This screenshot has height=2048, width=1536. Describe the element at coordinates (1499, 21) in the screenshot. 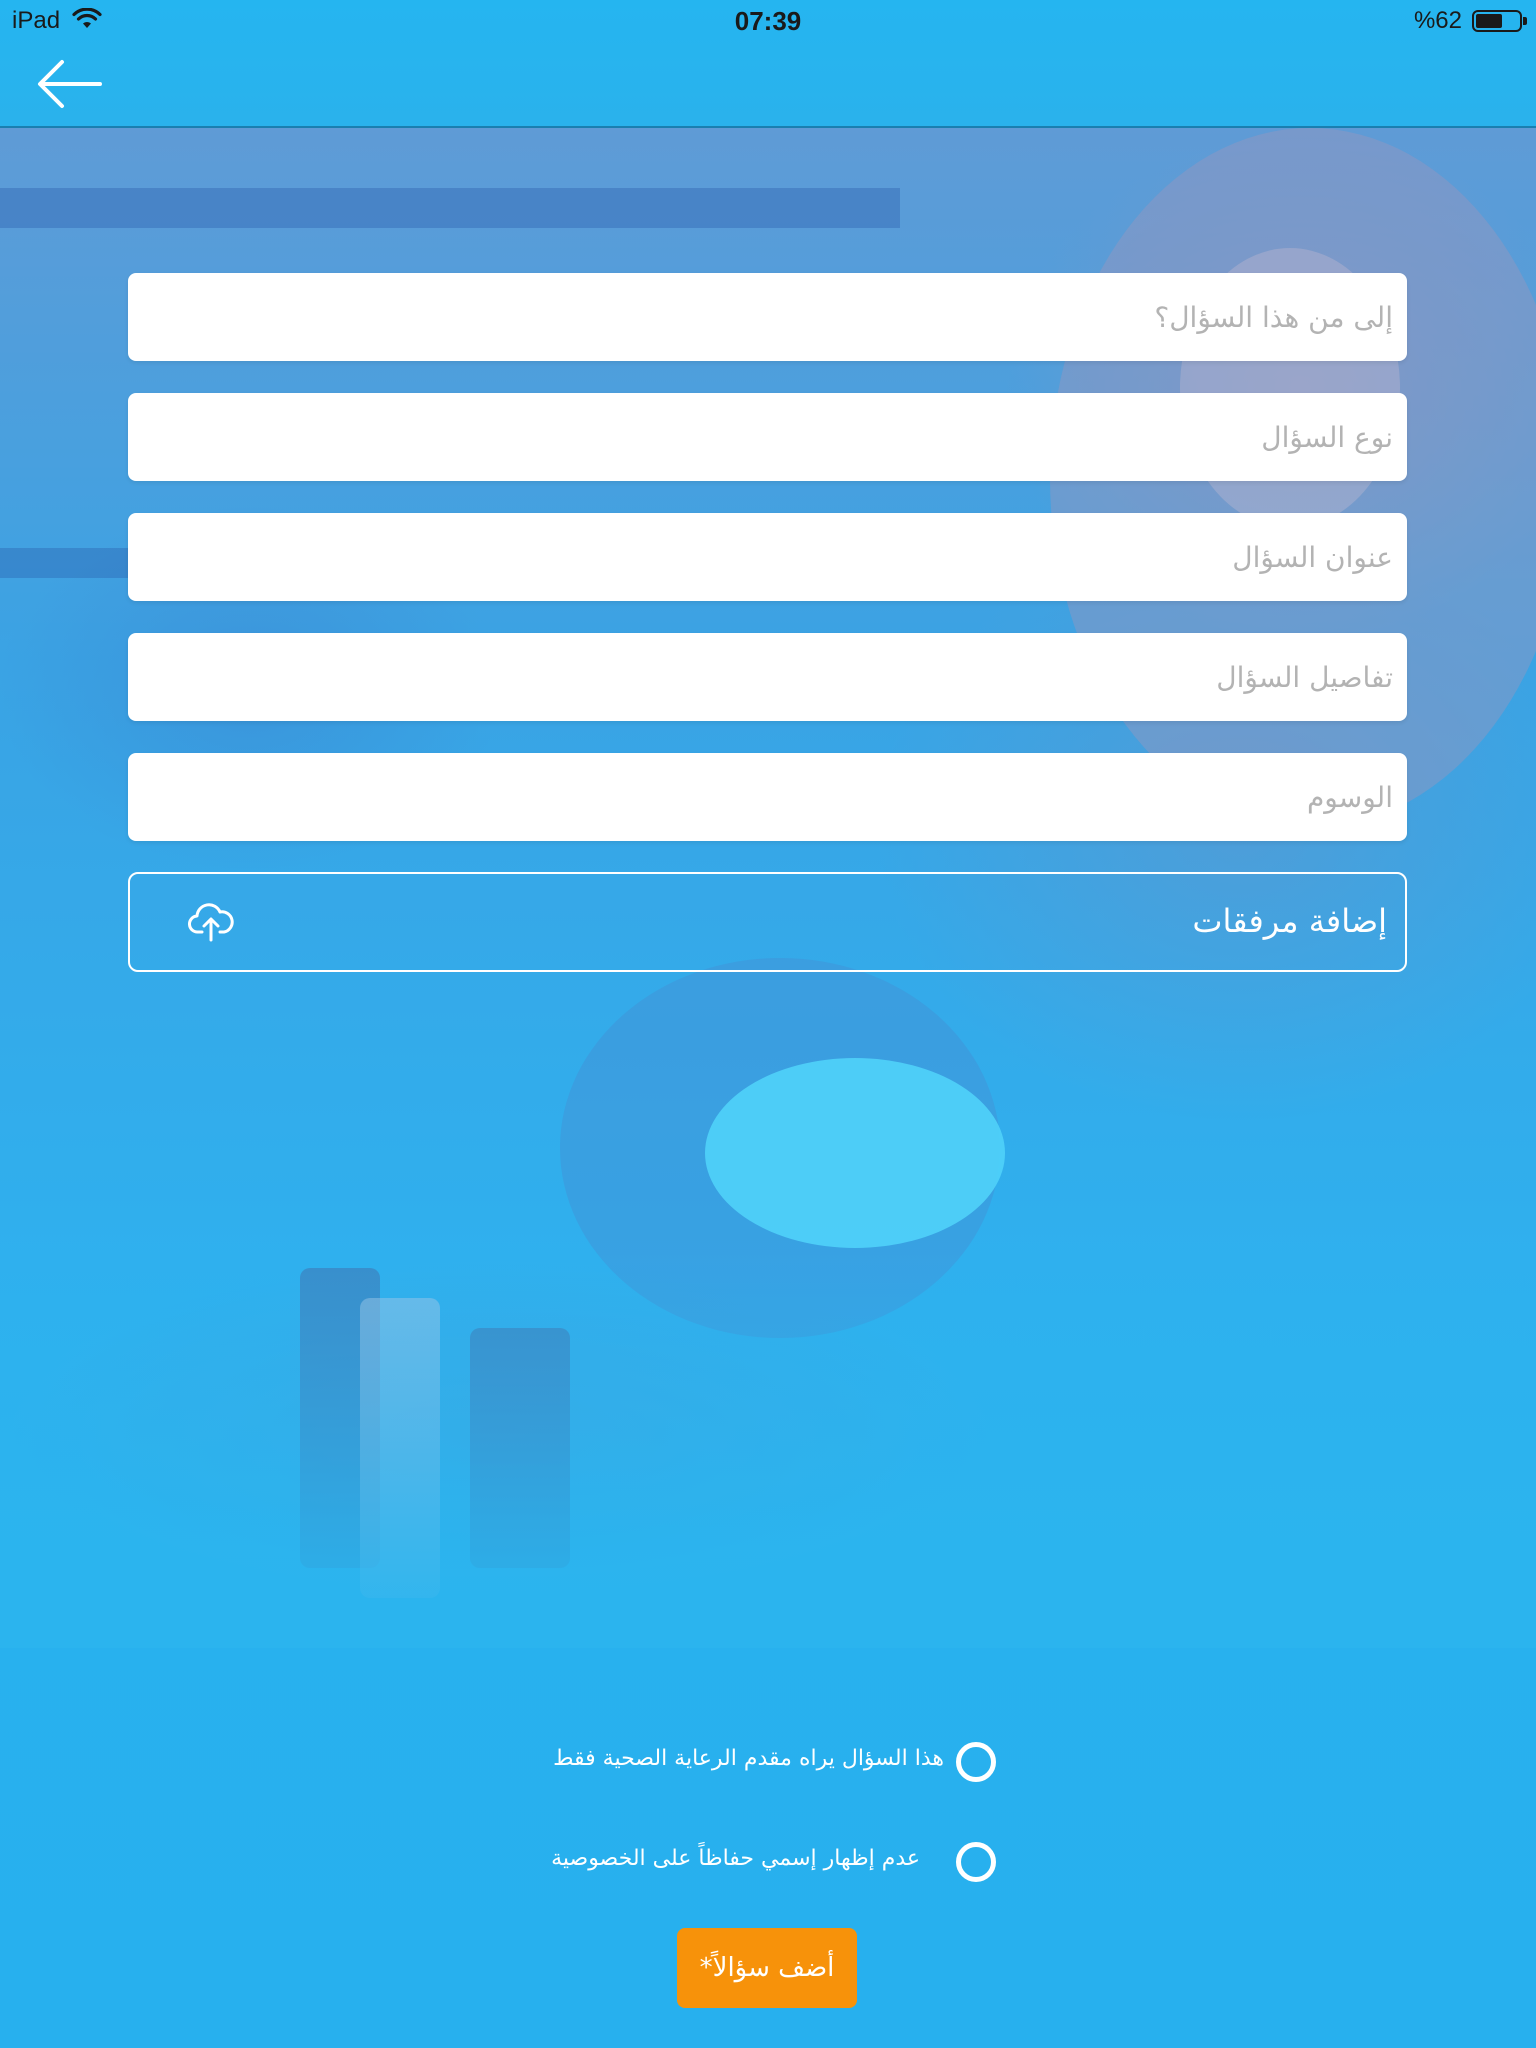

I see `battery-icon` at that location.